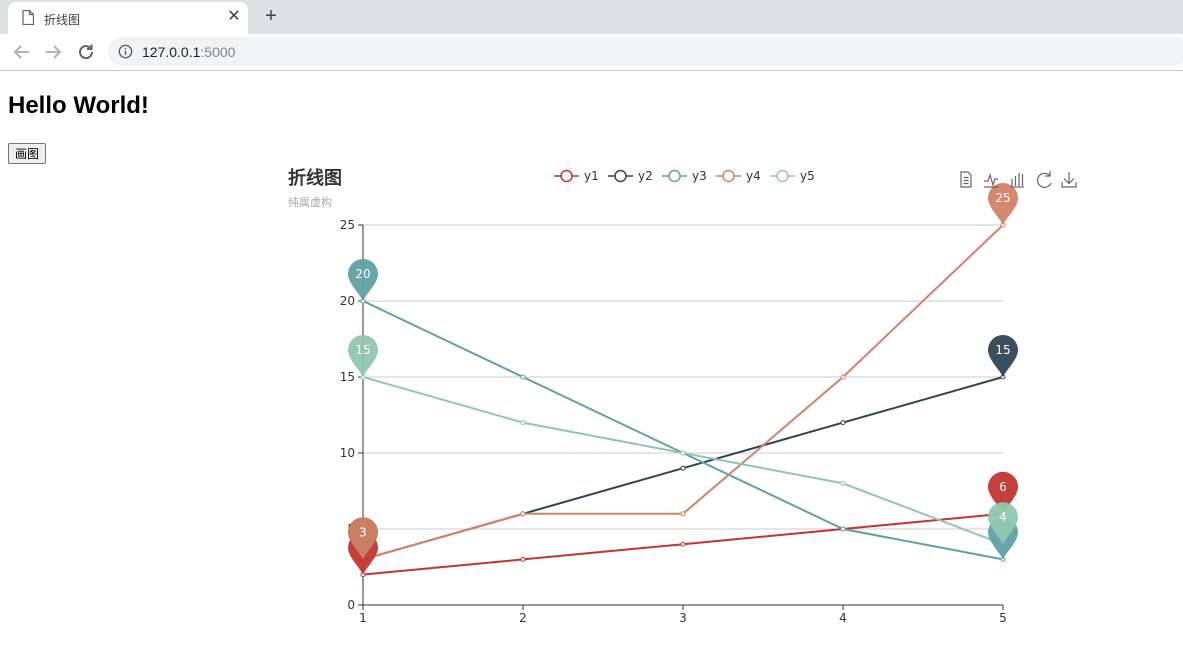 The width and height of the screenshot is (1183, 655). I want to click on y-tick-label: 10, so click(347, 453).